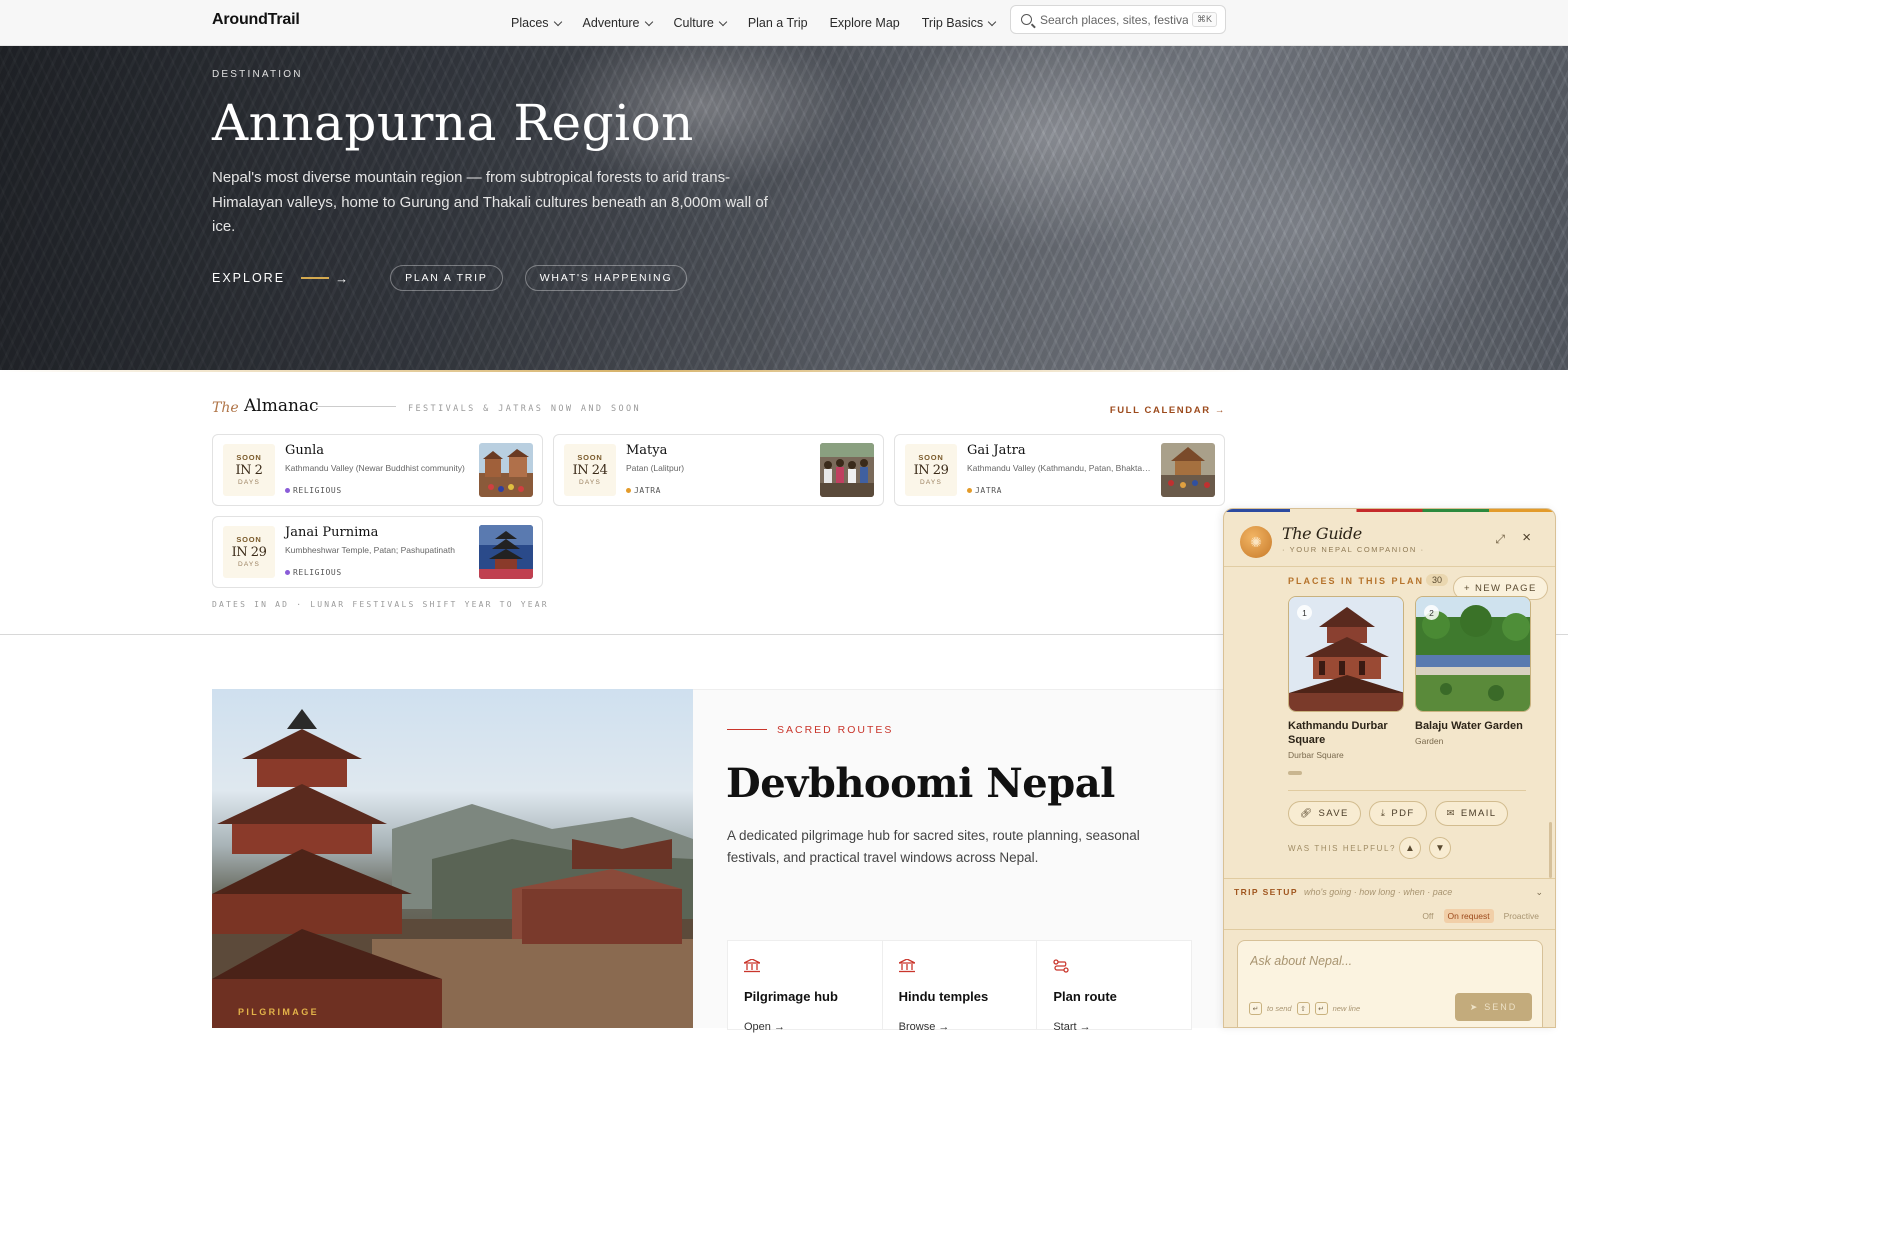 The width and height of the screenshot is (1881, 1233). What do you see at coordinates (1304, 1008) in the screenshot?
I see `keyboard-hints: ↵ to send ⇧ ↵ new line` at bounding box center [1304, 1008].